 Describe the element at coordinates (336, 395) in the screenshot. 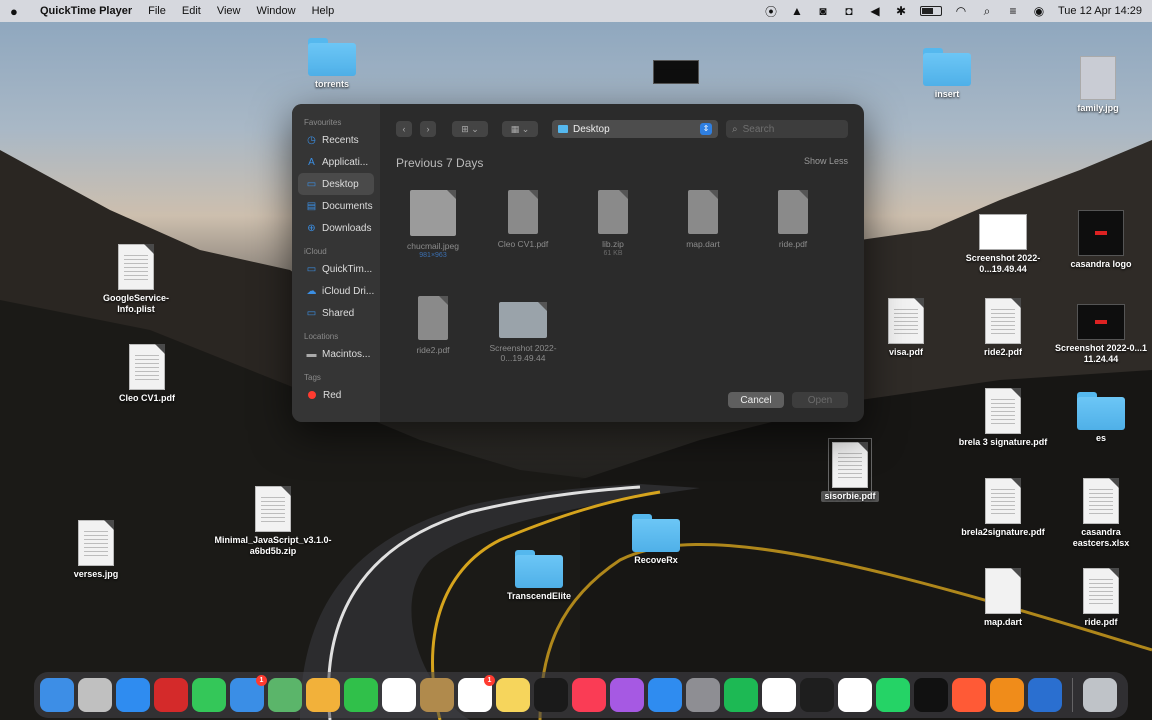

I see `sidebar-item-tag-red: Red` at that location.